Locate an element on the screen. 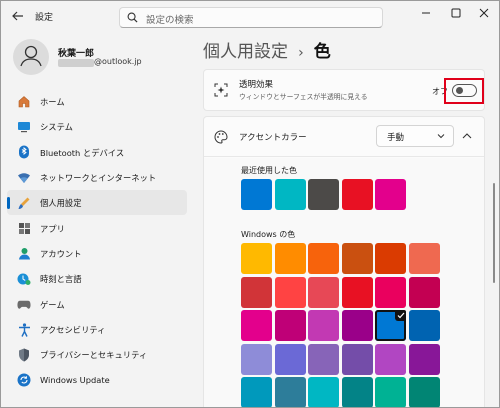 This screenshot has width=500, height=408. close-button is located at coordinates (484, 13).